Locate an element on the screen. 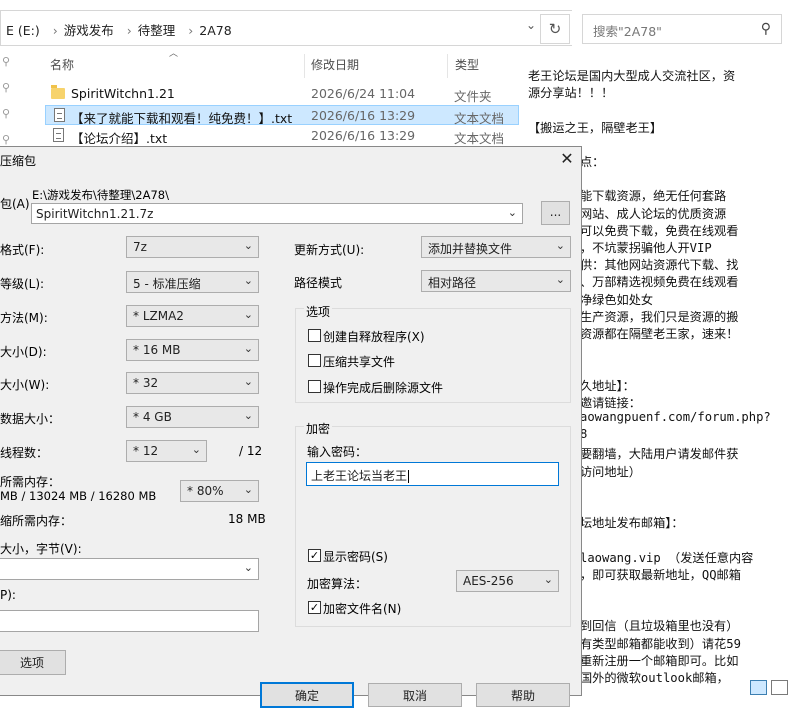 The width and height of the screenshot is (791, 708). preview-line: 【搬运之王，隔壁老王】 is located at coordinates (595, 127).